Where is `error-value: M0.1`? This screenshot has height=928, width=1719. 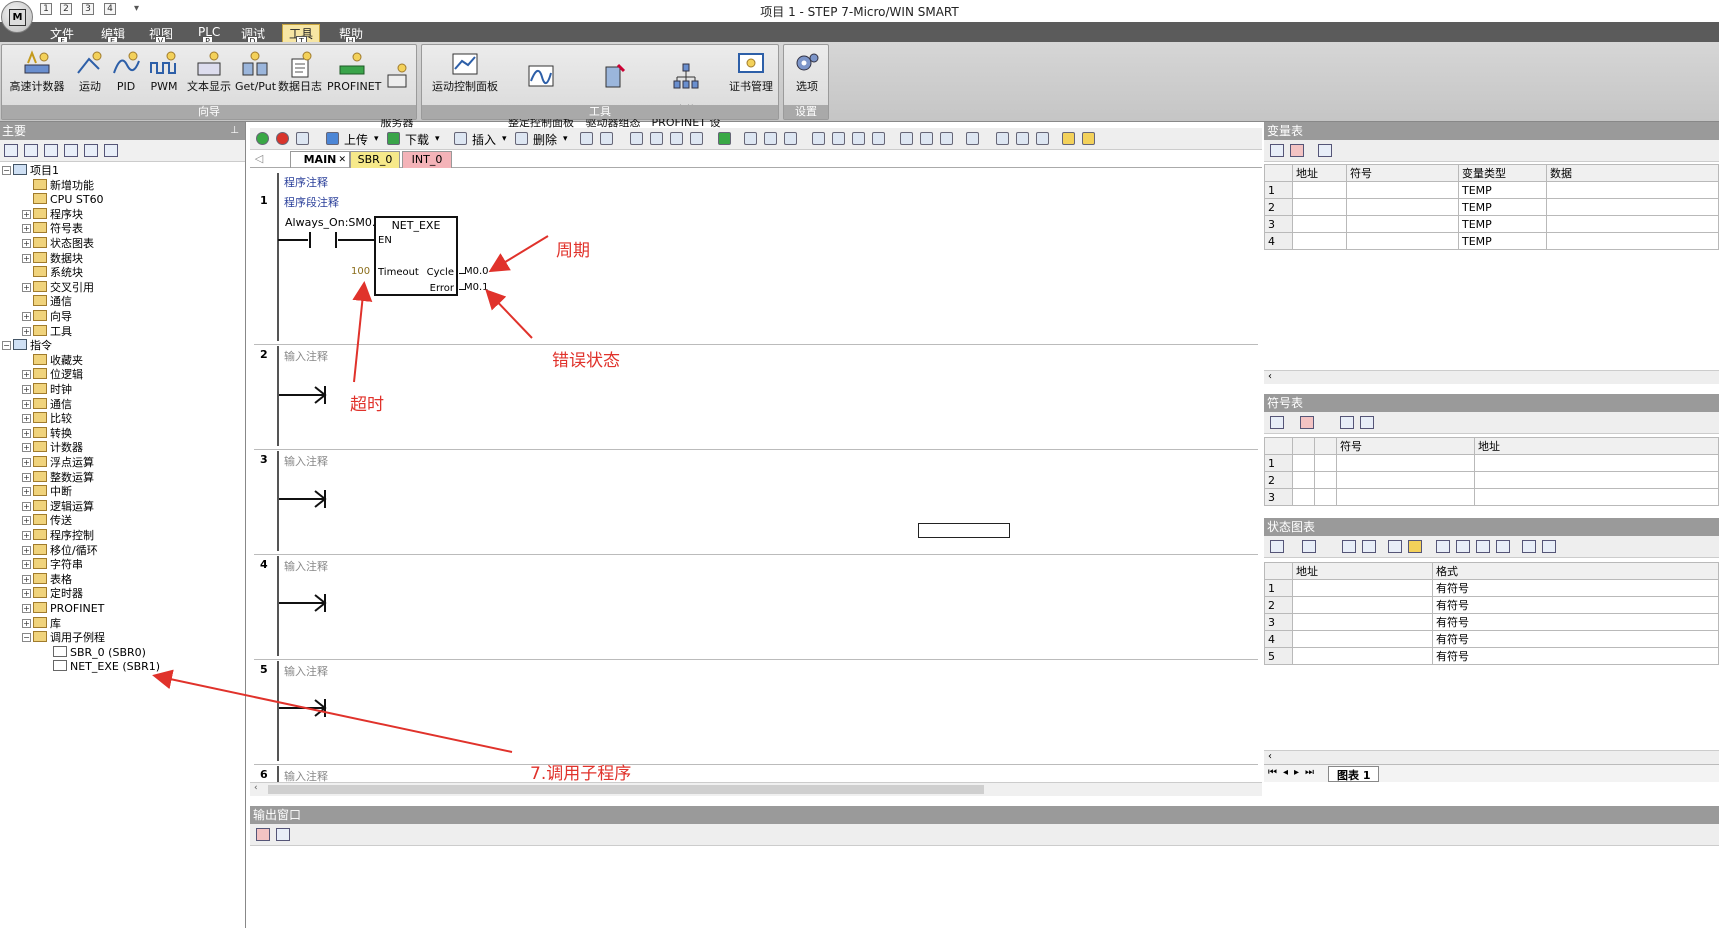
error-value: M0.1 is located at coordinates (476, 287).